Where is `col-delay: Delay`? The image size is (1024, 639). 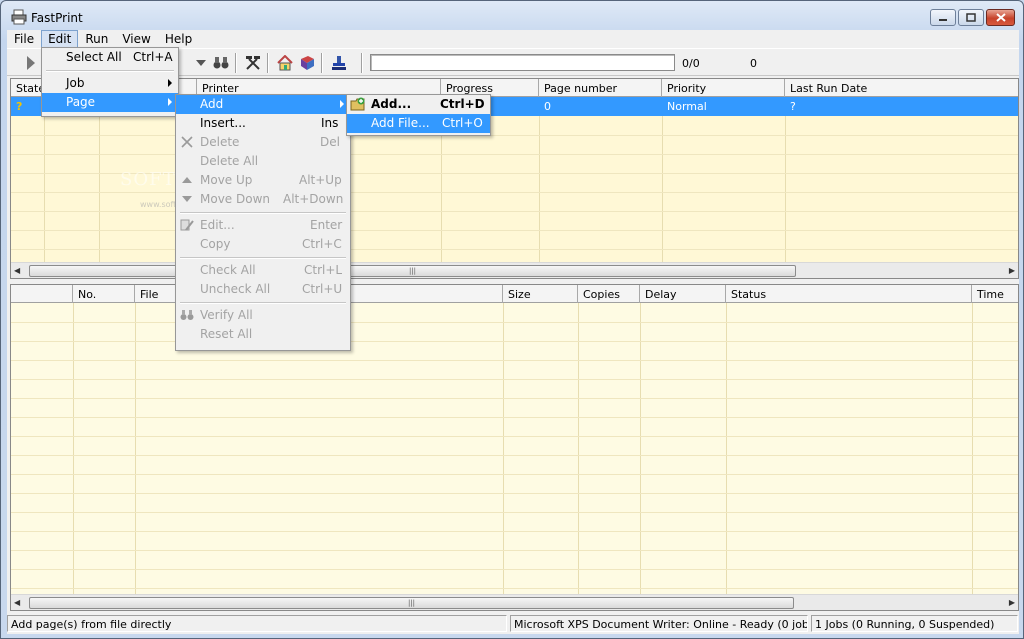 col-delay: Delay is located at coordinates (683, 294).